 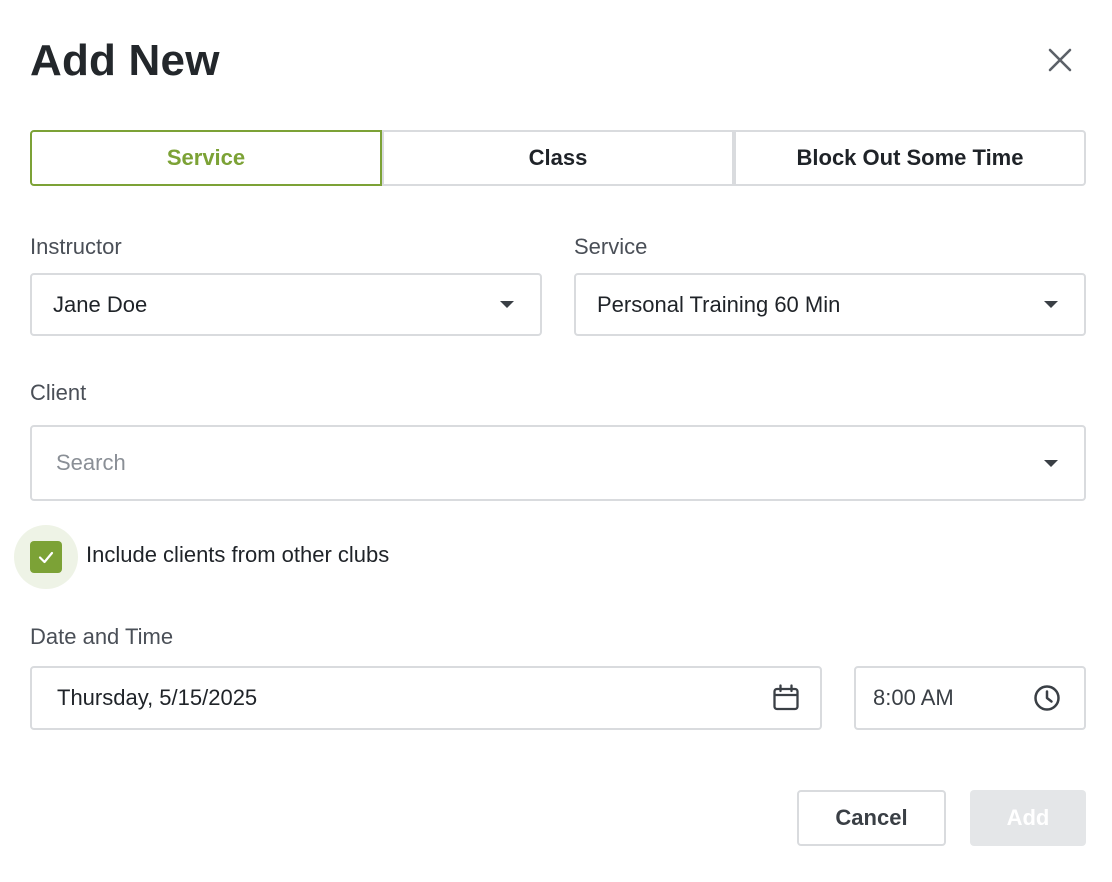 I want to click on close-icon, so click(x=1060, y=60).